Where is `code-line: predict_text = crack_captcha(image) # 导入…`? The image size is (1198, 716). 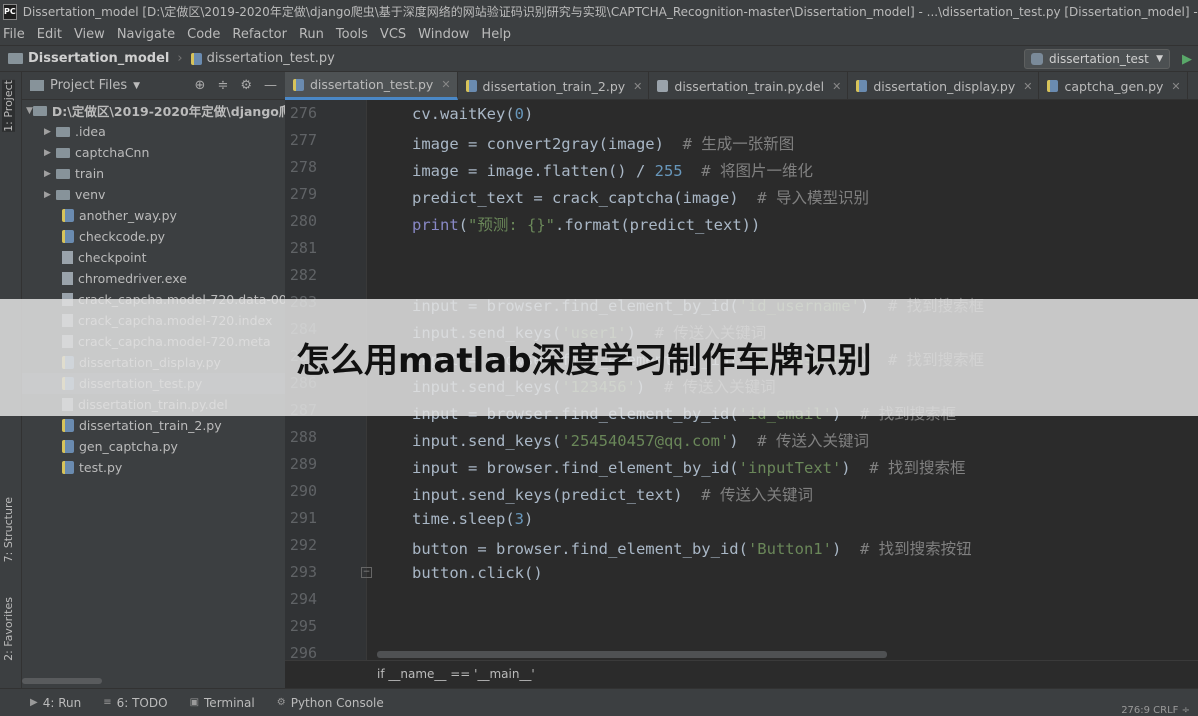
code-line: predict_text = crack_captcha(image) # 导入… is located at coordinates (640, 197).